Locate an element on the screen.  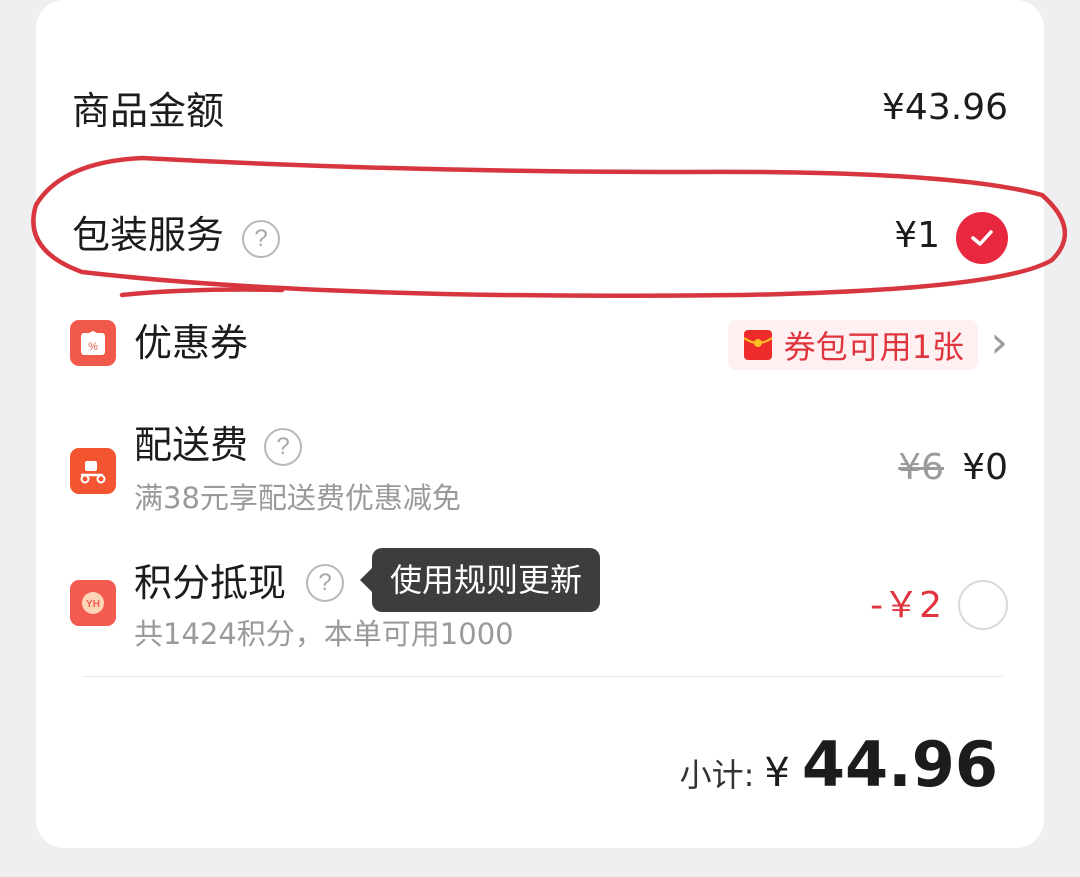
total-label: 小计: is located at coordinates (717, 775).